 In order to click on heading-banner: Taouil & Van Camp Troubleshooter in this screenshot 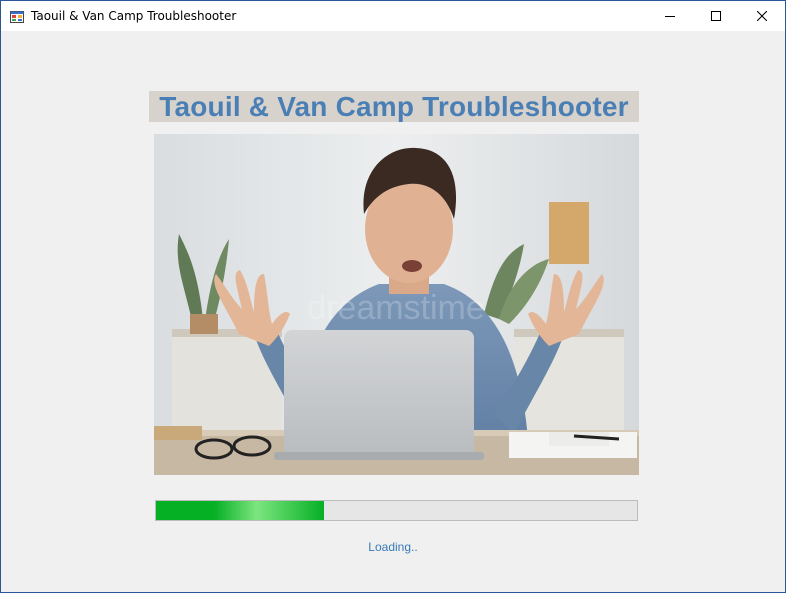, I will do `click(394, 106)`.